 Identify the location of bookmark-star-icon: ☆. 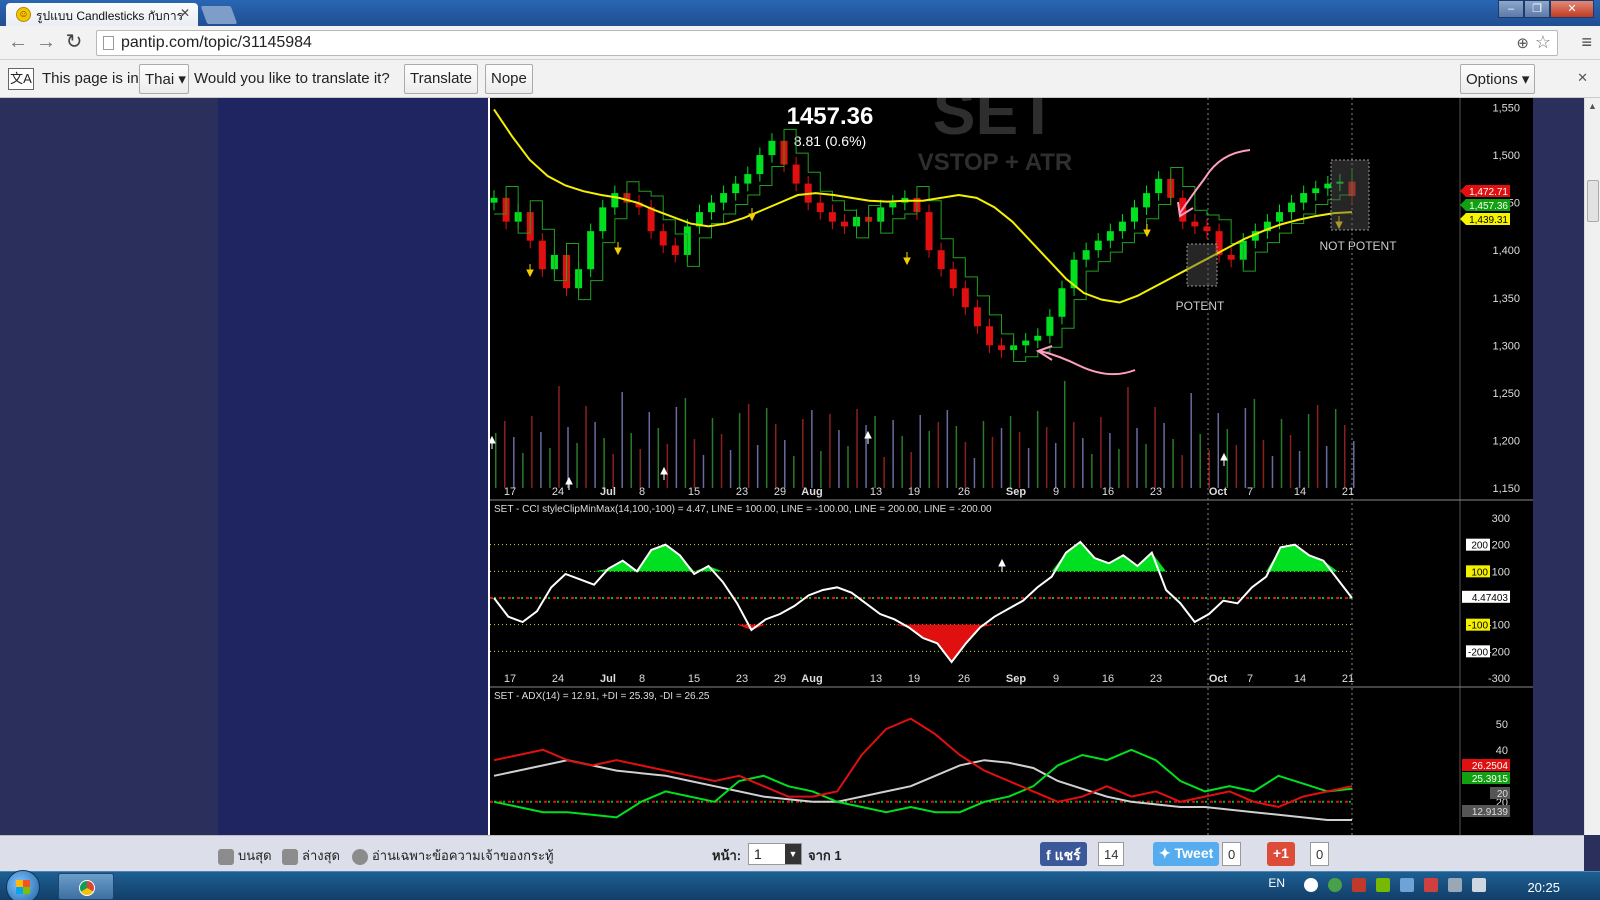
(1543, 42).